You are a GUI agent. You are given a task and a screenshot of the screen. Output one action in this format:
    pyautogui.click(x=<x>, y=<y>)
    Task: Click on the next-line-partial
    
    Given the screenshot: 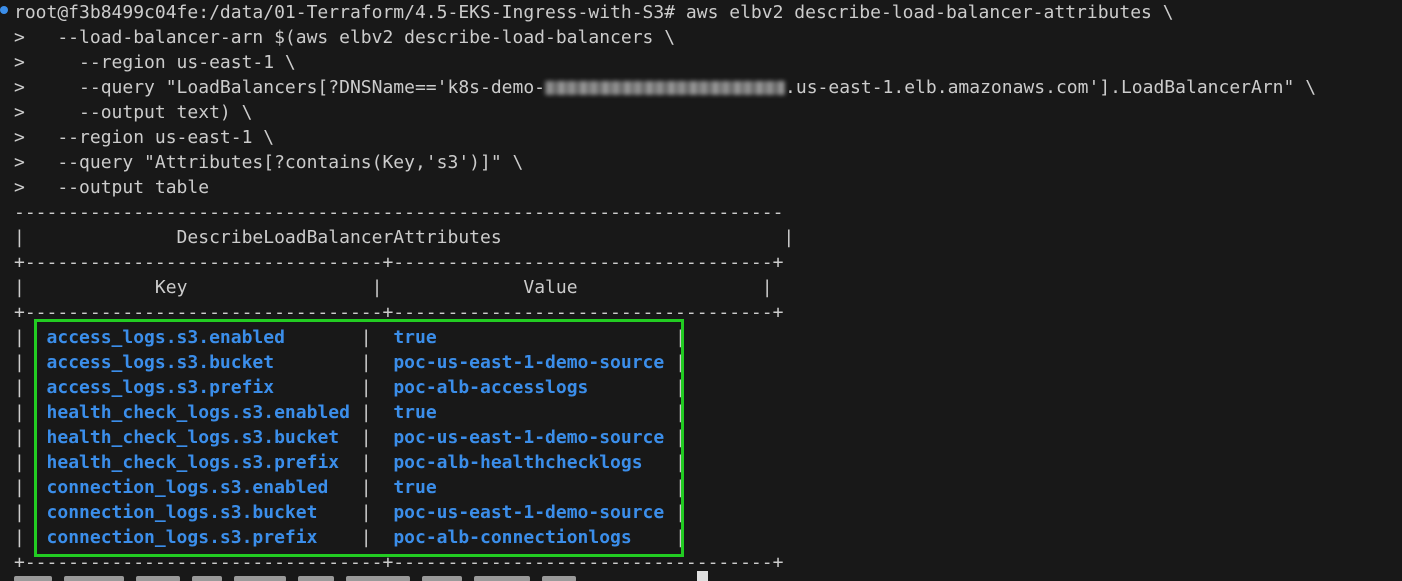 What is the action you would take?
    pyautogui.click(x=349, y=573)
    